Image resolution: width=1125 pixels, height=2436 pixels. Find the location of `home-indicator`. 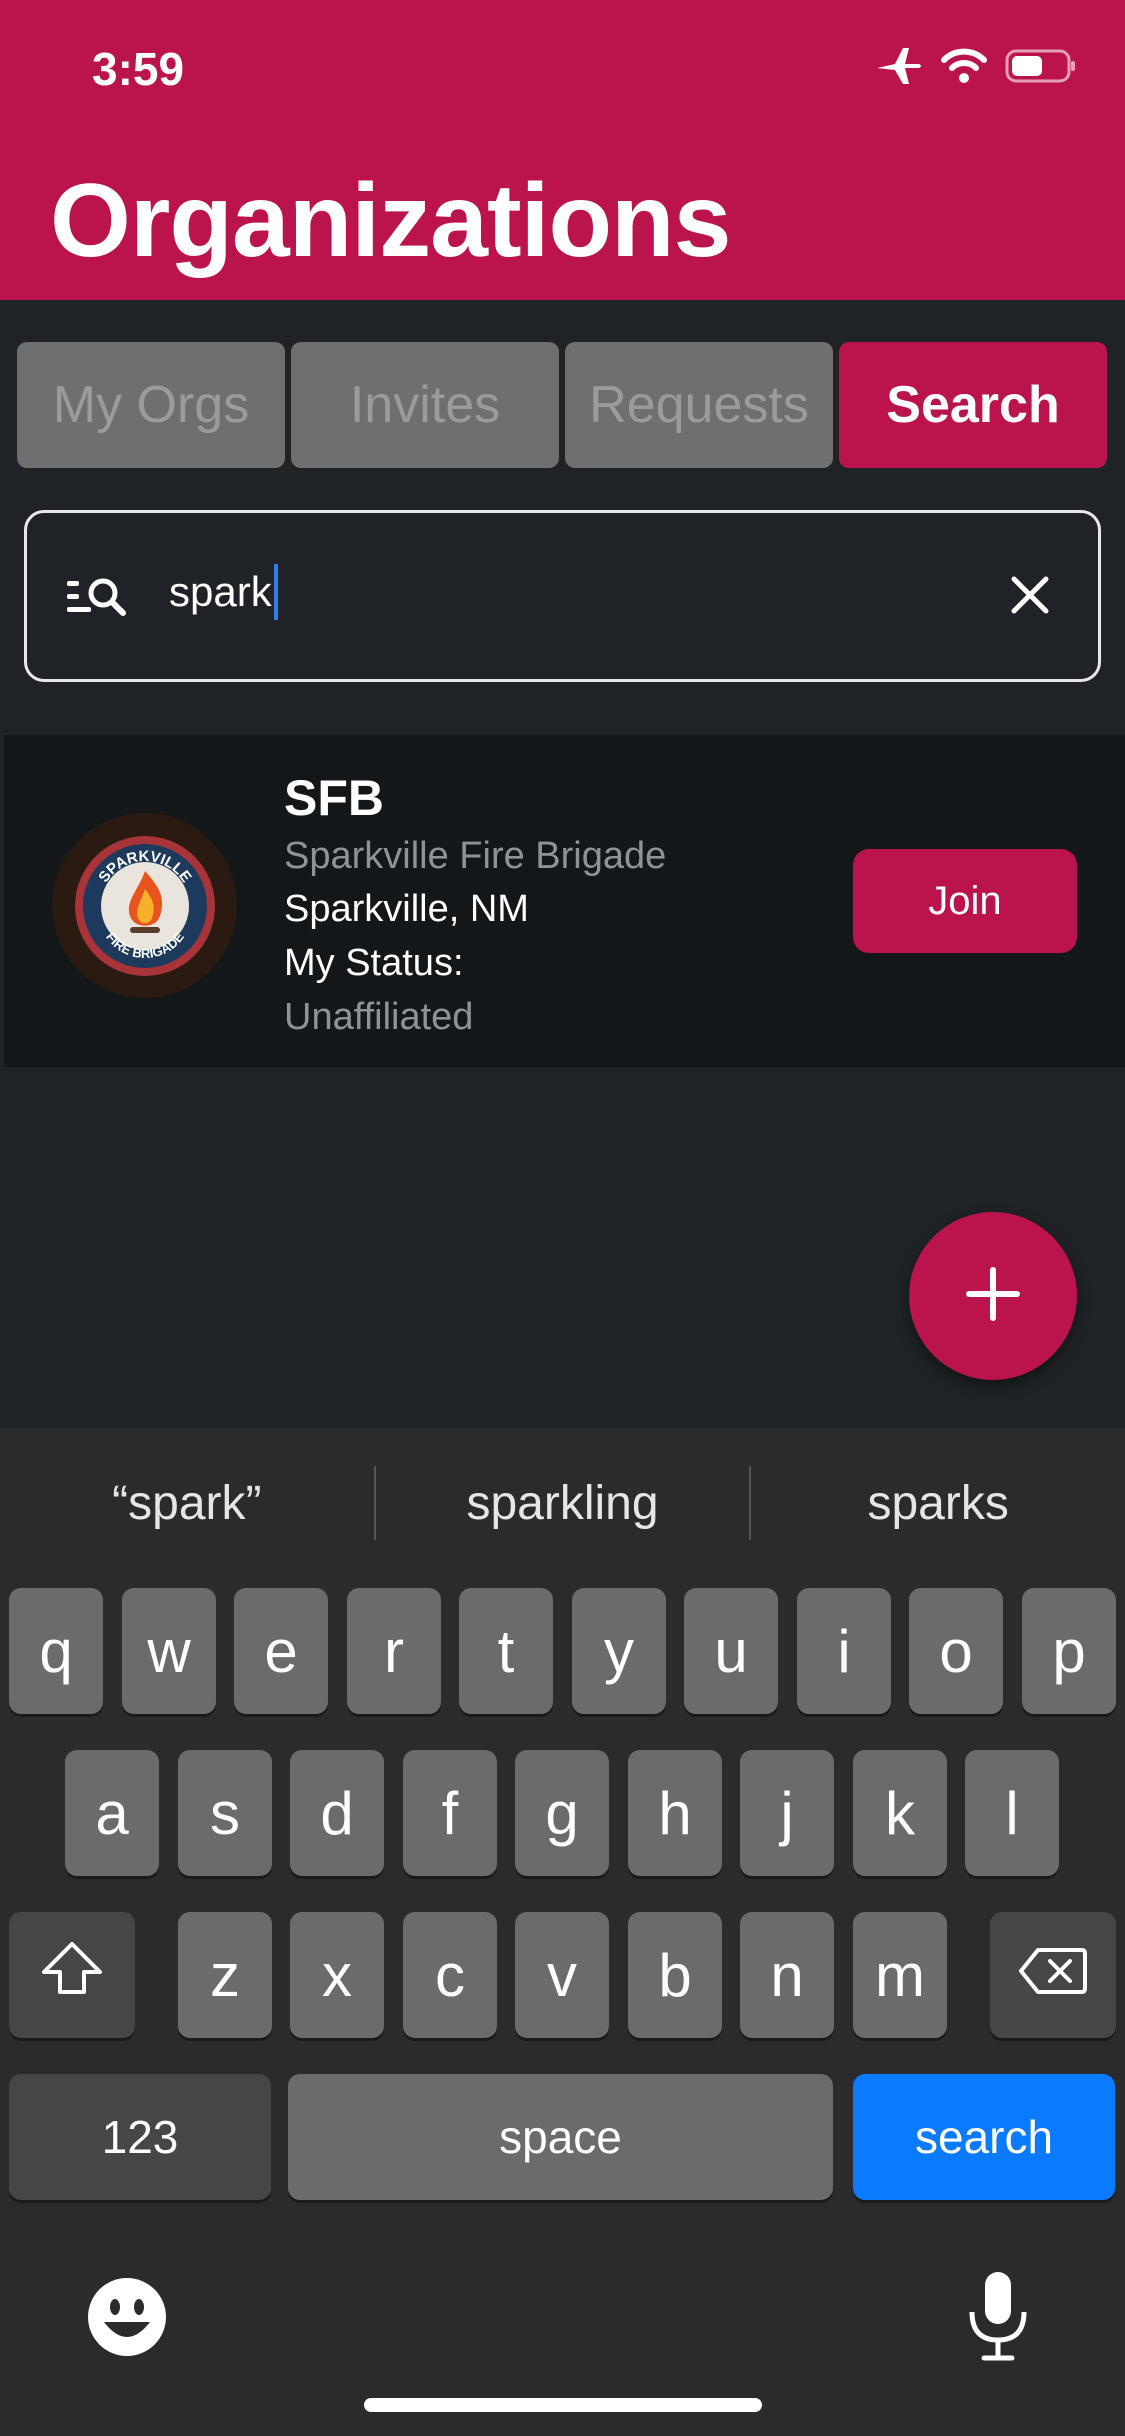

home-indicator is located at coordinates (563, 2405).